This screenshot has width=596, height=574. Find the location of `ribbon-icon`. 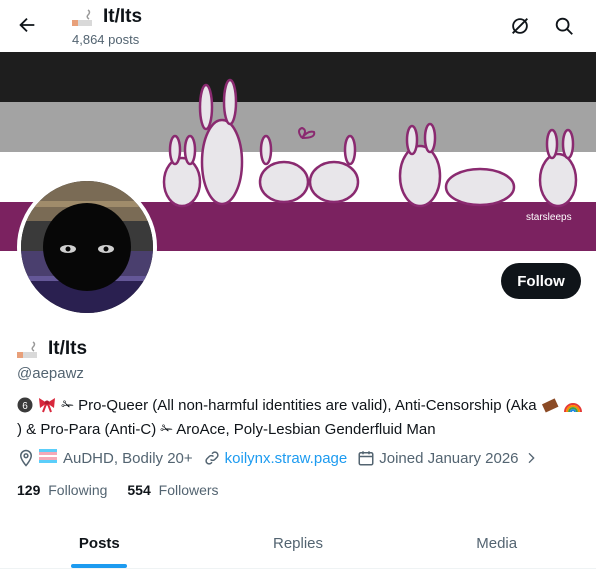

ribbon-icon is located at coordinates (47, 408).